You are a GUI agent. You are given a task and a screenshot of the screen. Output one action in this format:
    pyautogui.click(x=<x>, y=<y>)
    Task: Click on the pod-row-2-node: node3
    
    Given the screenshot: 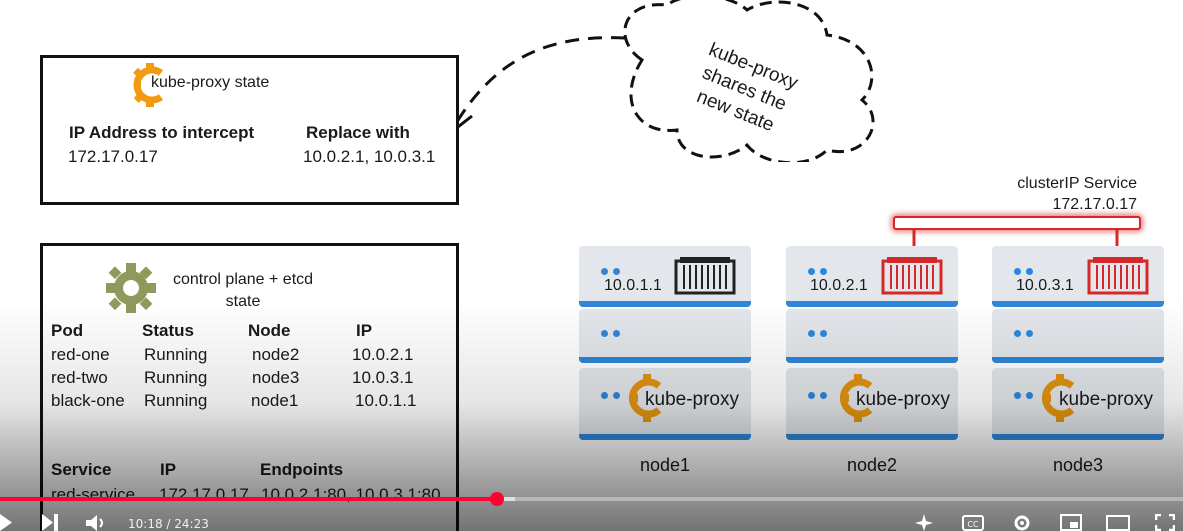 What is the action you would take?
    pyautogui.click(x=276, y=377)
    